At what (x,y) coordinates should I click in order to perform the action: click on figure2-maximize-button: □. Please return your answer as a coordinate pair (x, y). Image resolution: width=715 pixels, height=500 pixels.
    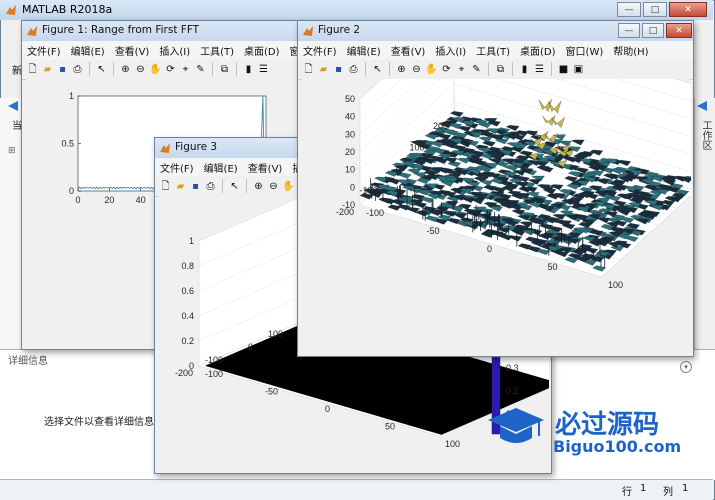
    Looking at the image, I should click on (653, 30).